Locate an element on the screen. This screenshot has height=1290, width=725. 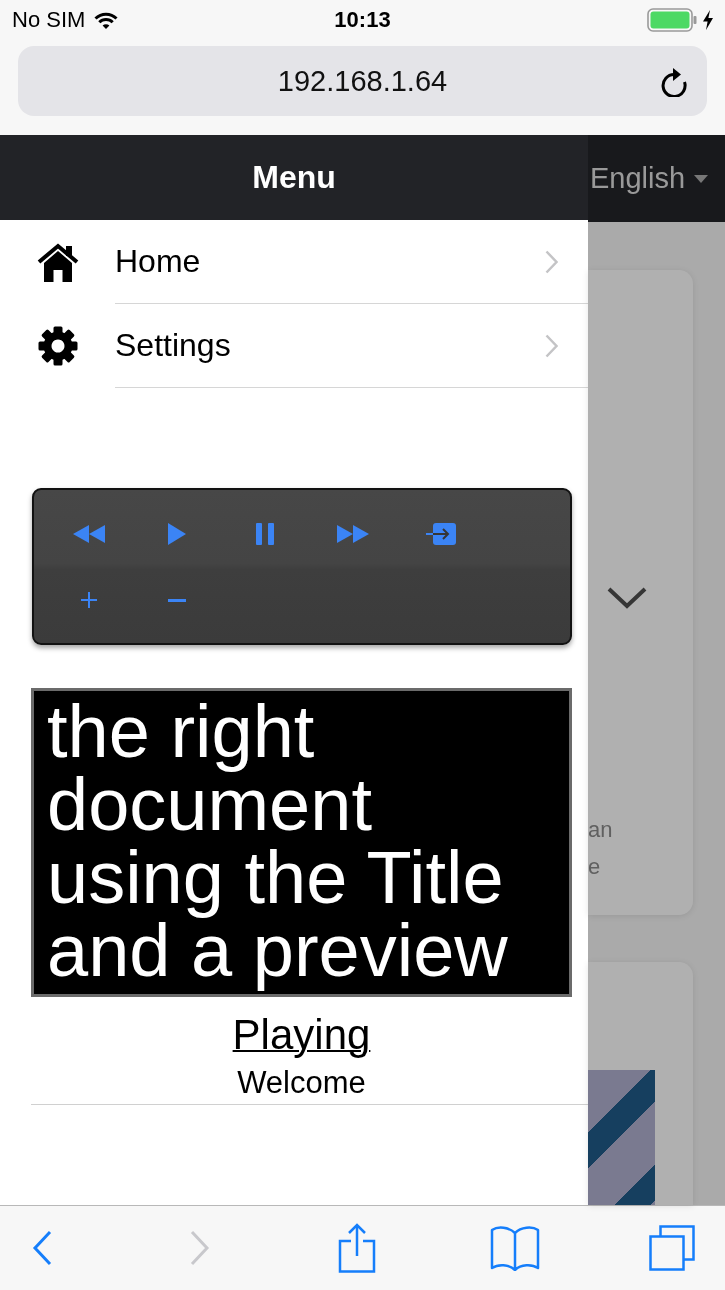
tabs-icon is located at coordinates (672, 1248).